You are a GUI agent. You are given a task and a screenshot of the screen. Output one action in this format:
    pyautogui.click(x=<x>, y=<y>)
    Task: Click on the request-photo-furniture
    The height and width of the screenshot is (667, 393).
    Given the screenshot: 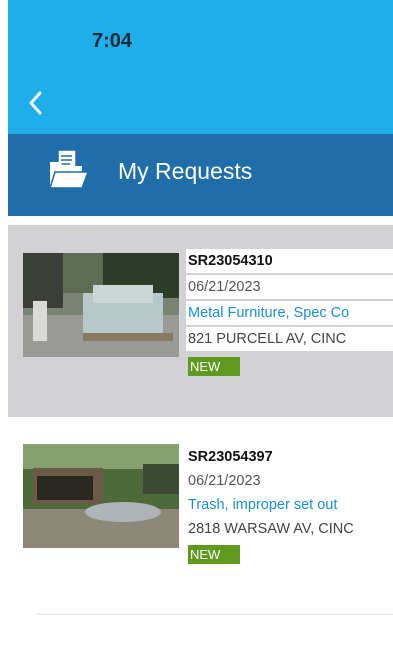 What is the action you would take?
    pyautogui.click(x=101, y=305)
    